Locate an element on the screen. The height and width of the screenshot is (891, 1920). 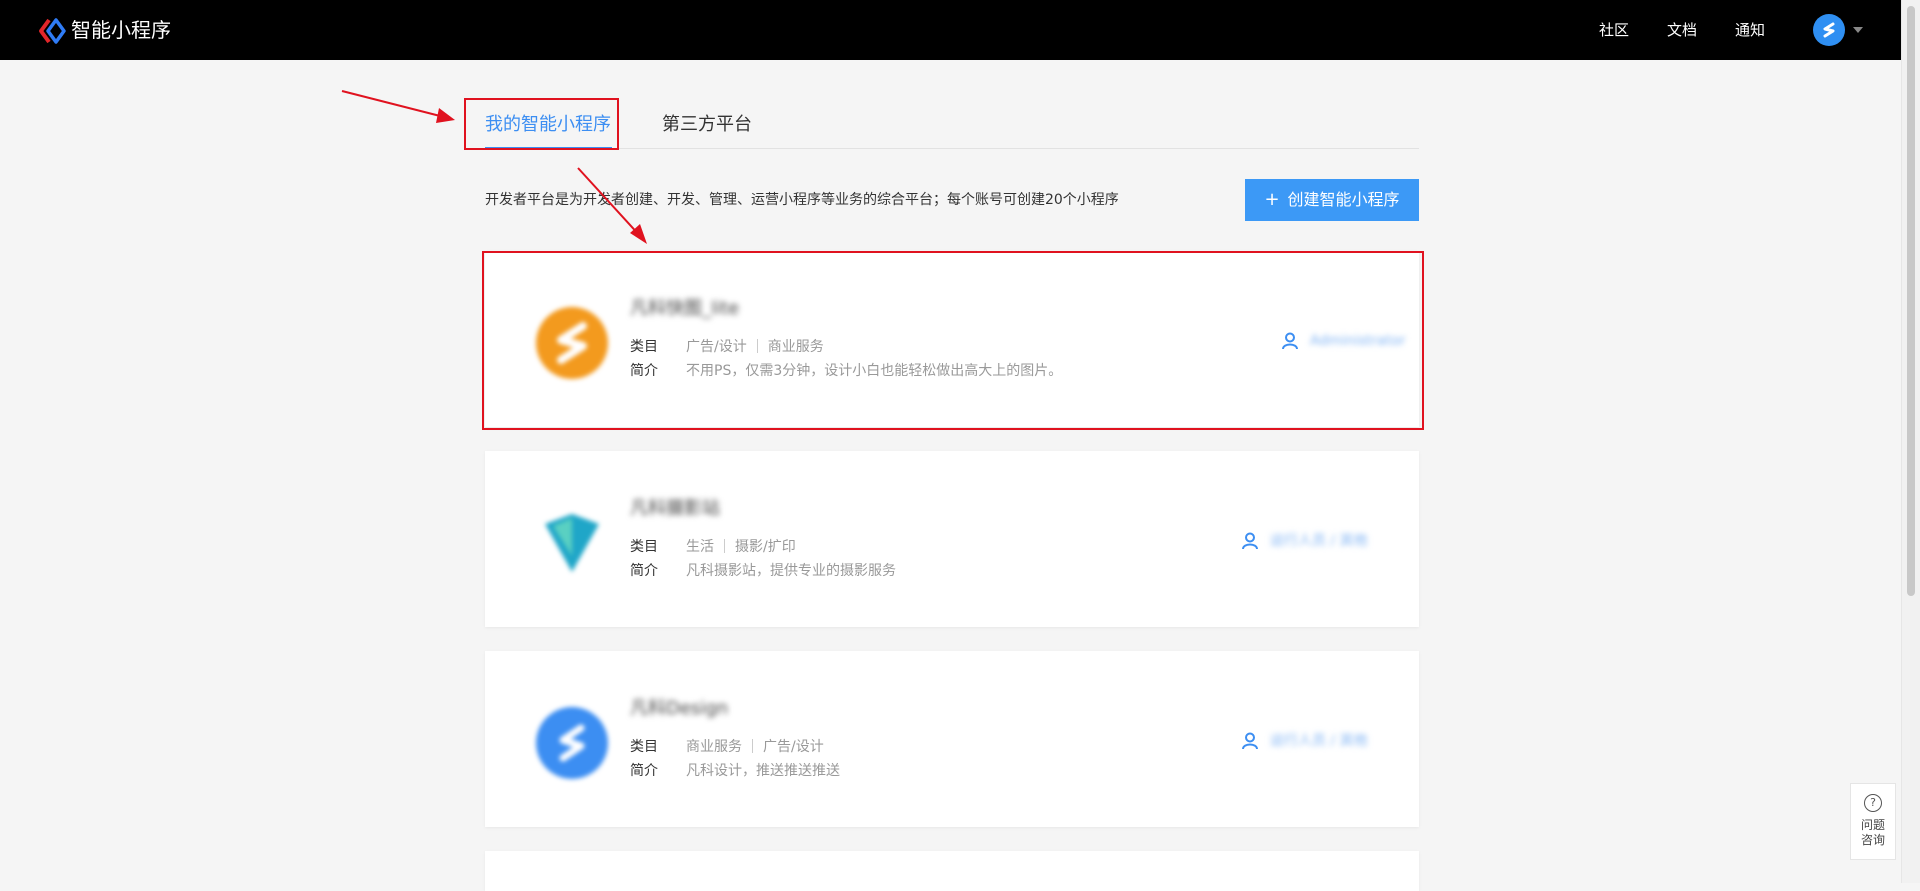
category-primary: 广告/设计 is located at coordinates (716, 347).